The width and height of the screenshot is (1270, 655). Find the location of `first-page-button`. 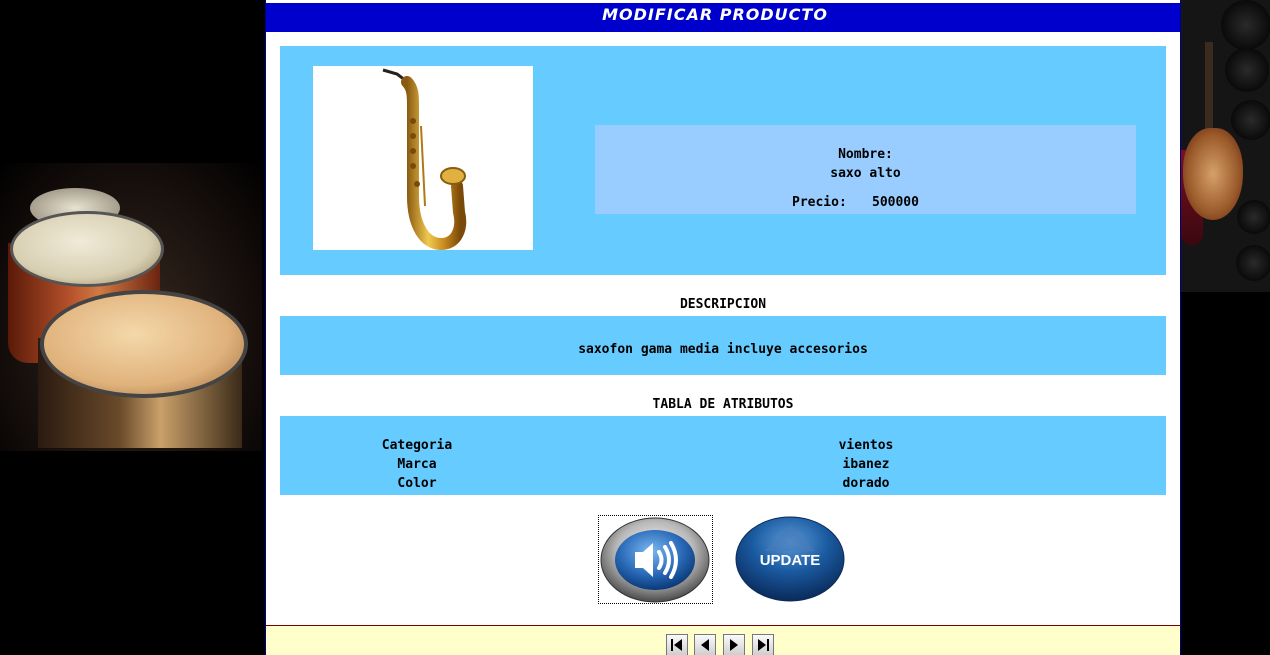

first-page-button is located at coordinates (677, 644).